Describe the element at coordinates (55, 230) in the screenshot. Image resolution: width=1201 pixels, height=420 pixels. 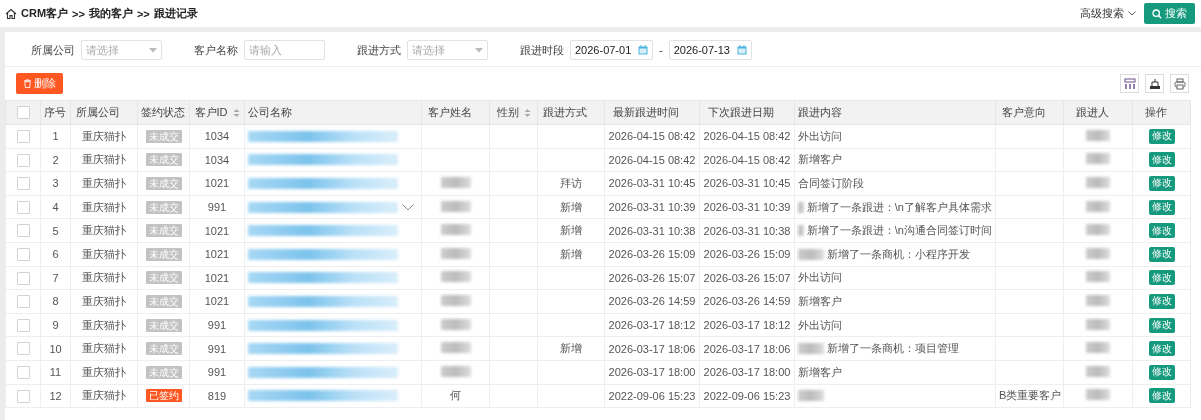
I see `table-cell: 5` at that location.